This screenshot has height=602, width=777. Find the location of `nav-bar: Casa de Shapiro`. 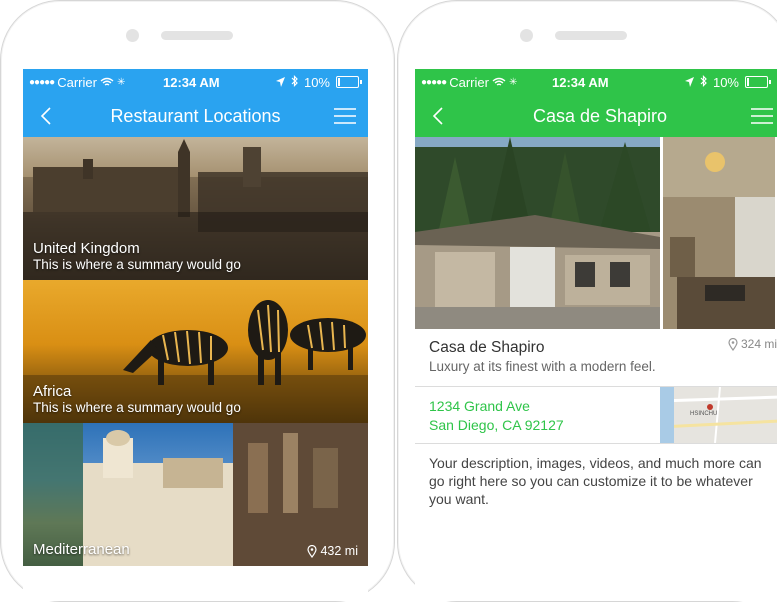

nav-bar: Casa de Shapiro is located at coordinates (596, 116).